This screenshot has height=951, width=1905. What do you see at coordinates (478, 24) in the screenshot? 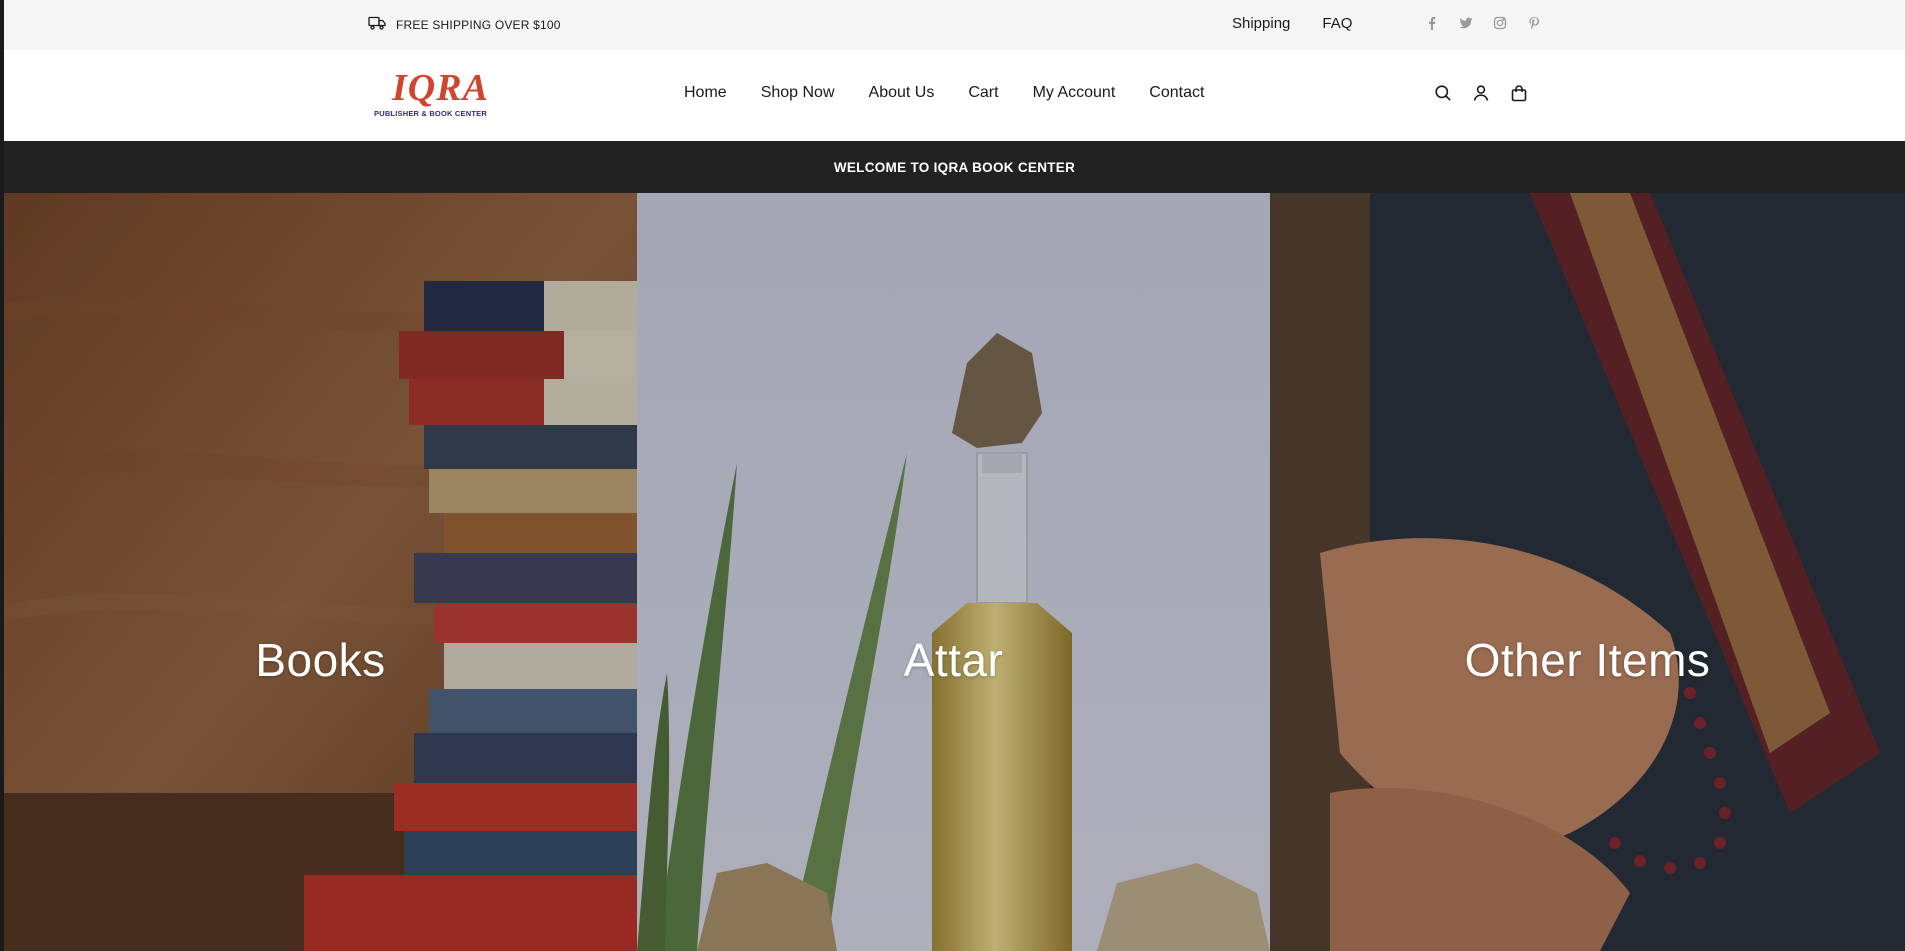
I see `free-shipping-text: FREE SHIPPING OVER $100` at bounding box center [478, 24].